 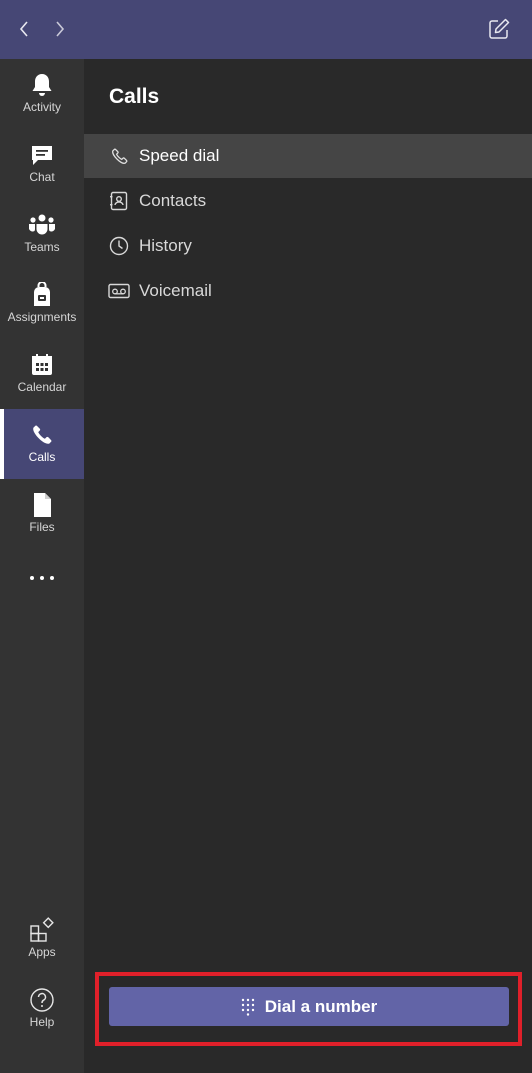 I want to click on more-icon, so click(x=42, y=578).